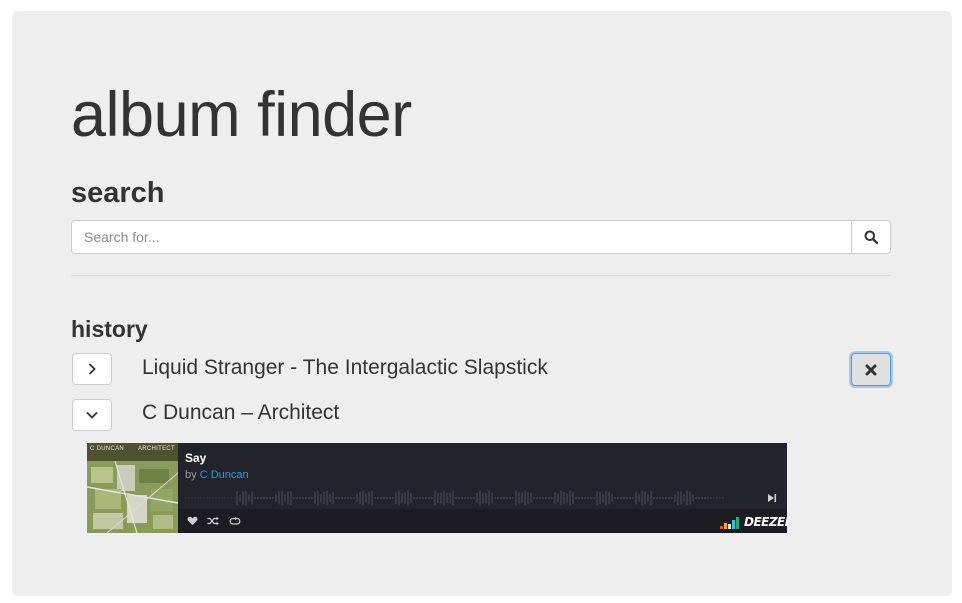 The width and height of the screenshot is (962, 603). I want to click on shuffle-icon, so click(213, 521).